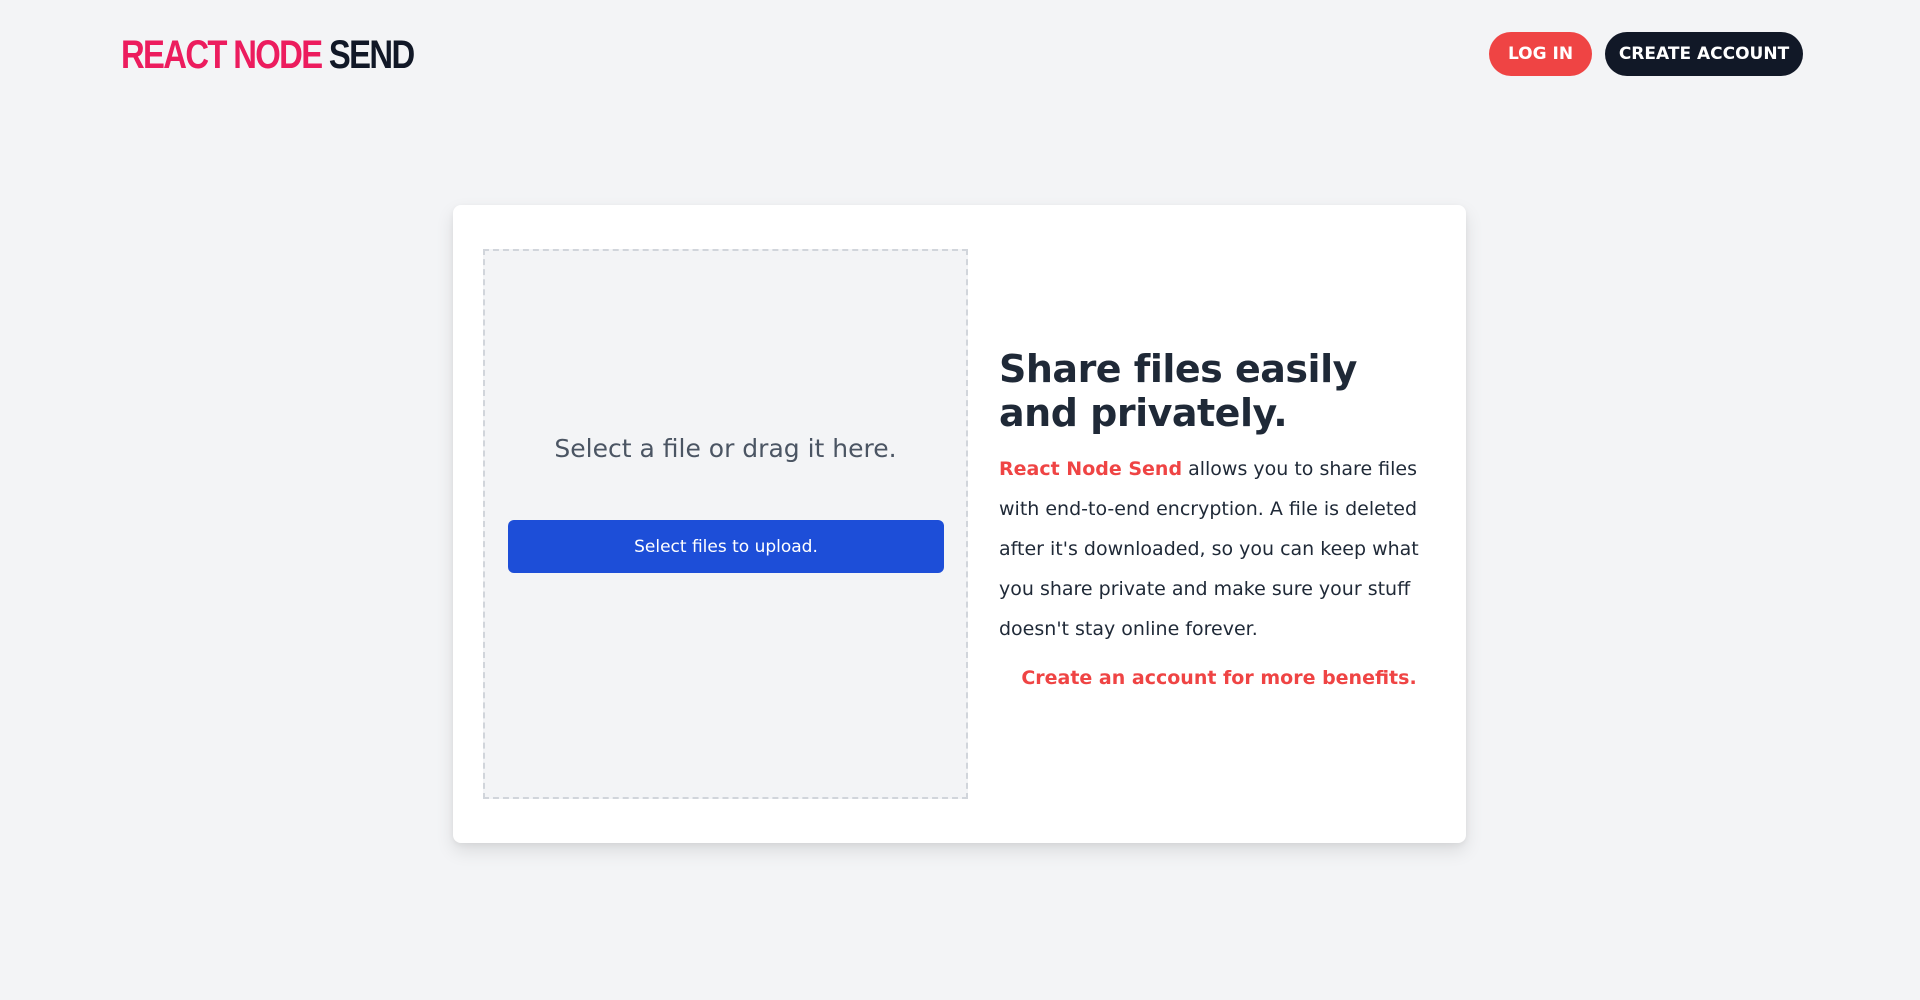  I want to click on logo-text-secondary: SEND, so click(371, 55).